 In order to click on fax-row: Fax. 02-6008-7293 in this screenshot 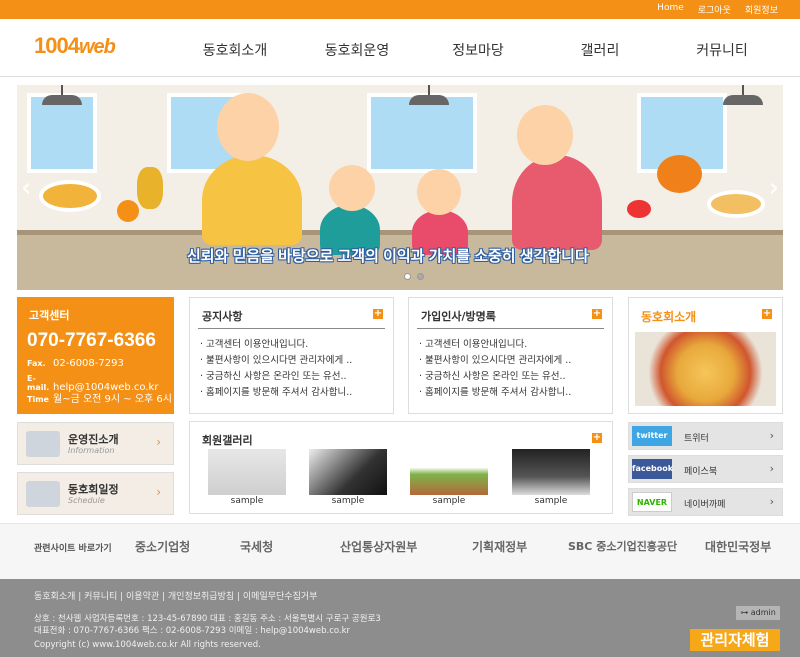, I will do `click(75, 363)`.